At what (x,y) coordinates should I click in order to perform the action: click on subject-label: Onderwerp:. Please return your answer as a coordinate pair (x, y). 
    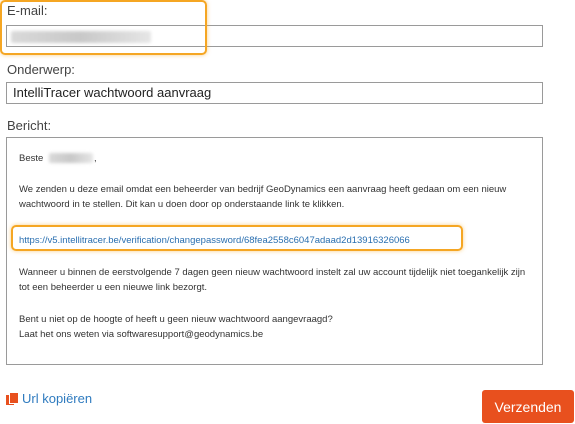
    Looking at the image, I should click on (41, 69).